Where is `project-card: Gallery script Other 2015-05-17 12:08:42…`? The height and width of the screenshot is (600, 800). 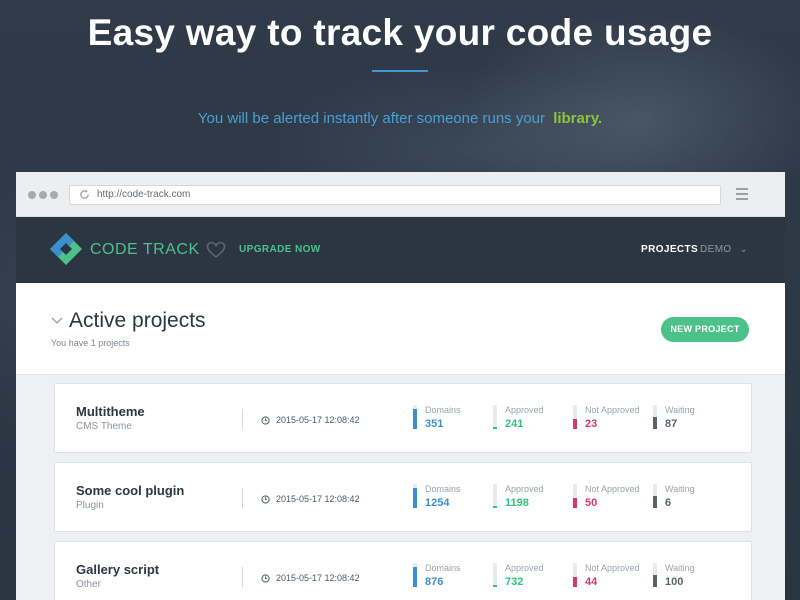
project-card: Gallery script Other 2015-05-17 12:08:42… is located at coordinates (403, 570).